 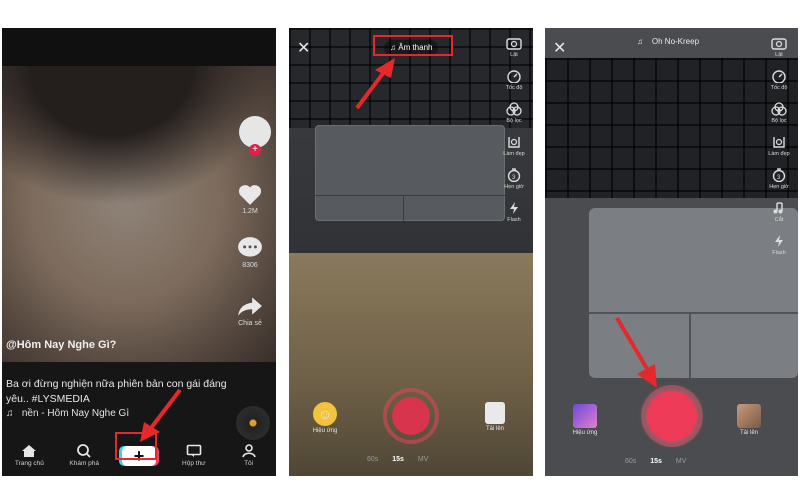 What do you see at coordinates (250, 195) in the screenshot?
I see `heart-icon` at bounding box center [250, 195].